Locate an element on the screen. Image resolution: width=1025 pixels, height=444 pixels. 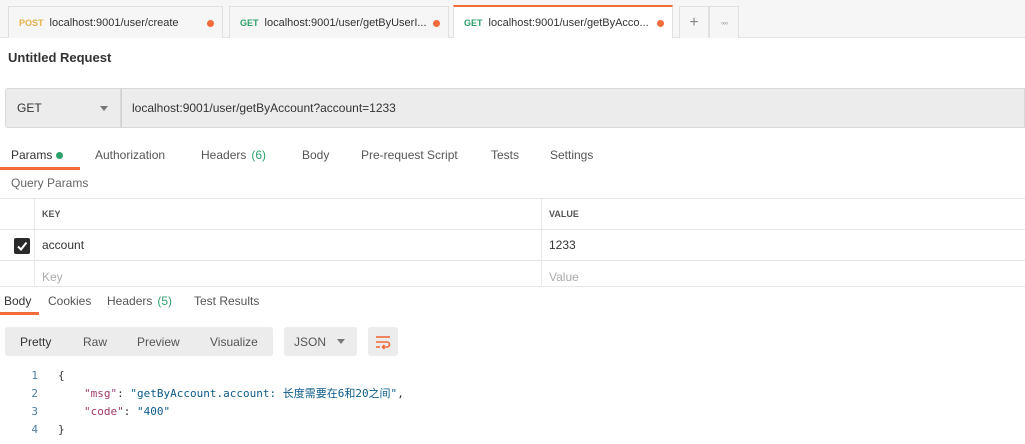
tab-prerequest-script: Pre-request Script is located at coordinates (409, 155).